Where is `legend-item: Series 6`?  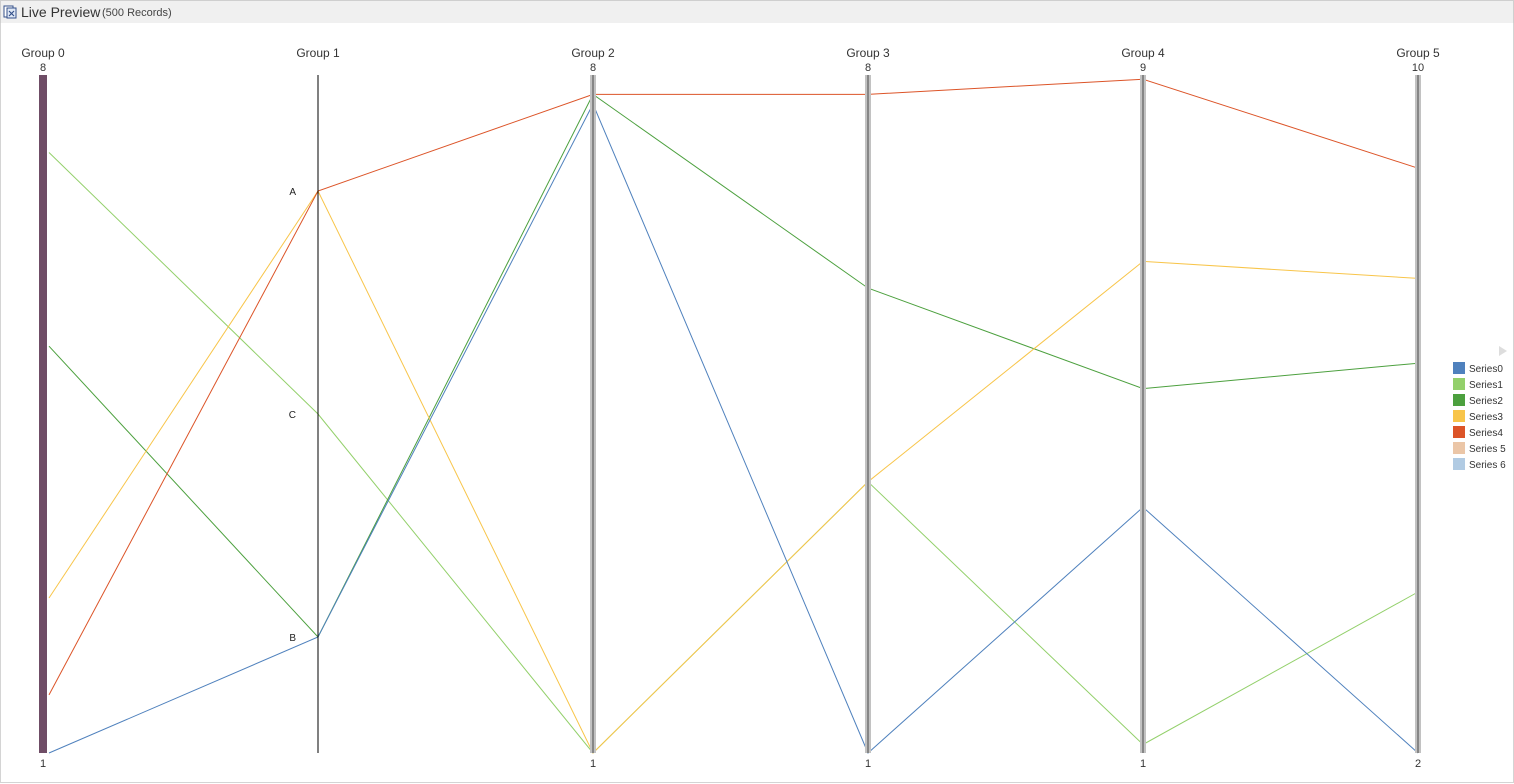 legend-item: Series 6 is located at coordinates (1479, 464).